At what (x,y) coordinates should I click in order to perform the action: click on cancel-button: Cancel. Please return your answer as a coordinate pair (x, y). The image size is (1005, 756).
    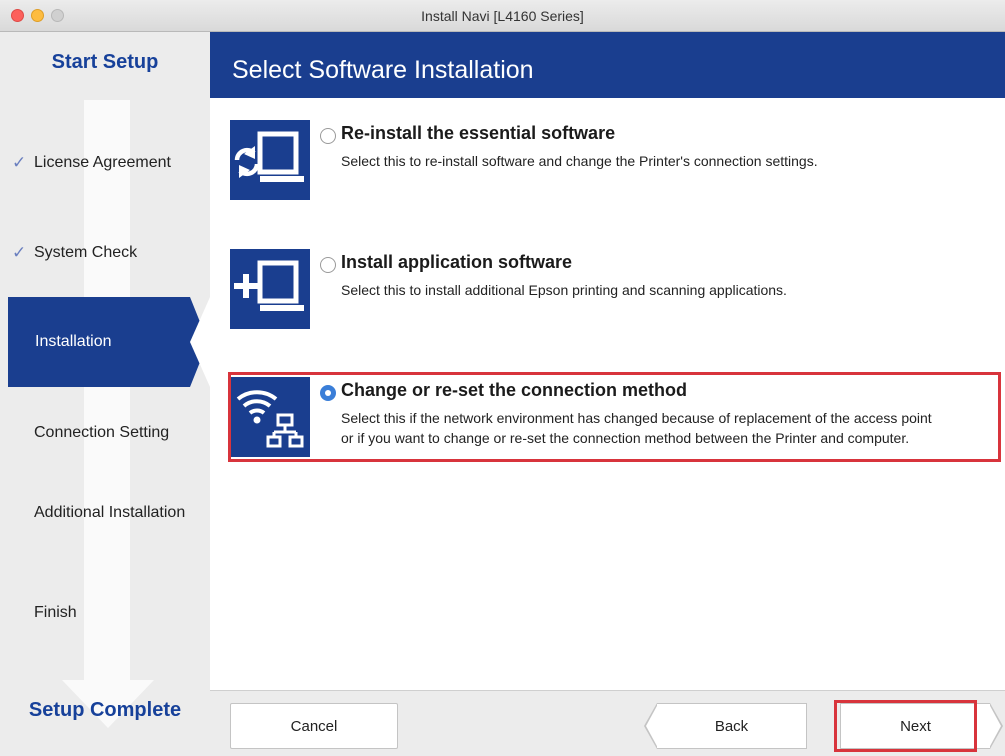
    Looking at the image, I should click on (314, 726).